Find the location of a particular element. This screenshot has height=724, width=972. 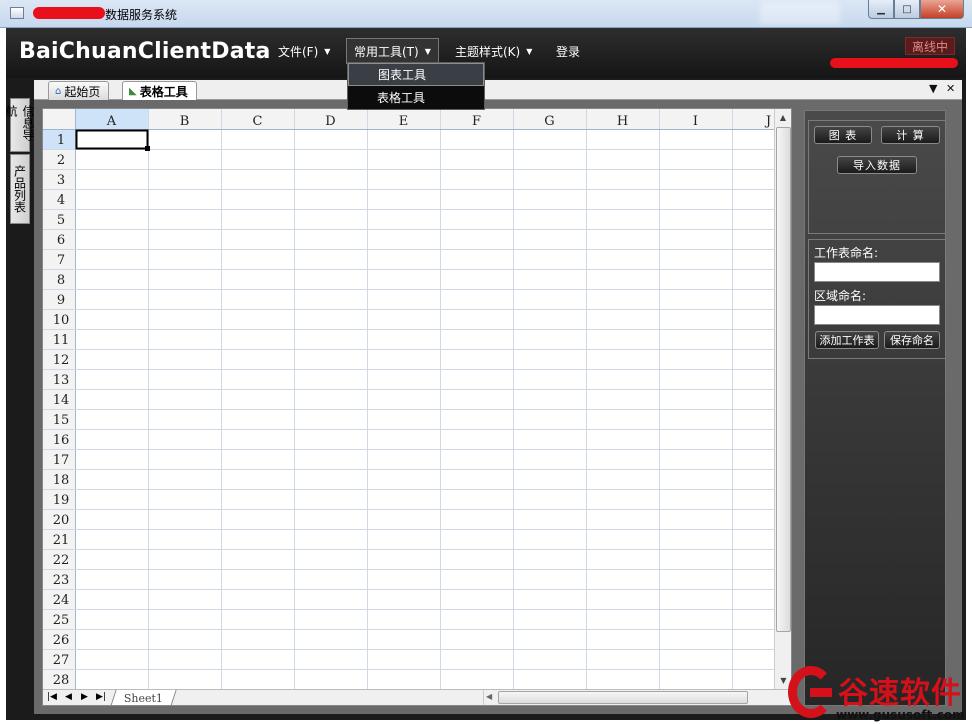

row-header-11: 11 is located at coordinates (61, 340).